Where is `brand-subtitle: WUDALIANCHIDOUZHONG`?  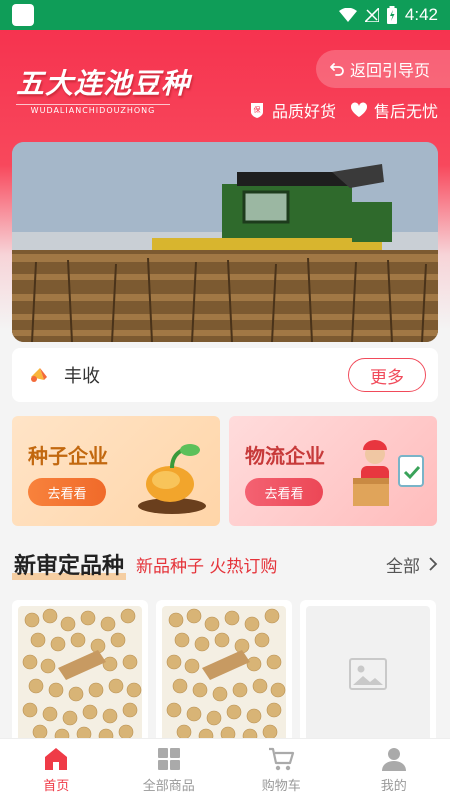 brand-subtitle: WUDALIANCHIDOUZHONG is located at coordinates (93, 109).